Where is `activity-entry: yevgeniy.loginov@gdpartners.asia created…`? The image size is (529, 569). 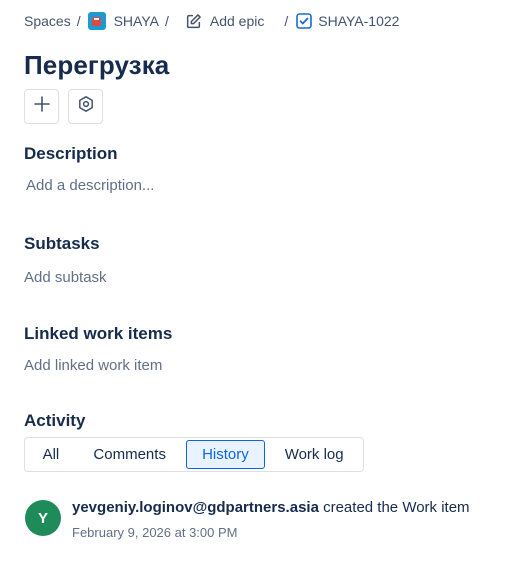
activity-entry: yevgeniy.loginov@gdpartners.asia created… is located at coordinates (271, 507).